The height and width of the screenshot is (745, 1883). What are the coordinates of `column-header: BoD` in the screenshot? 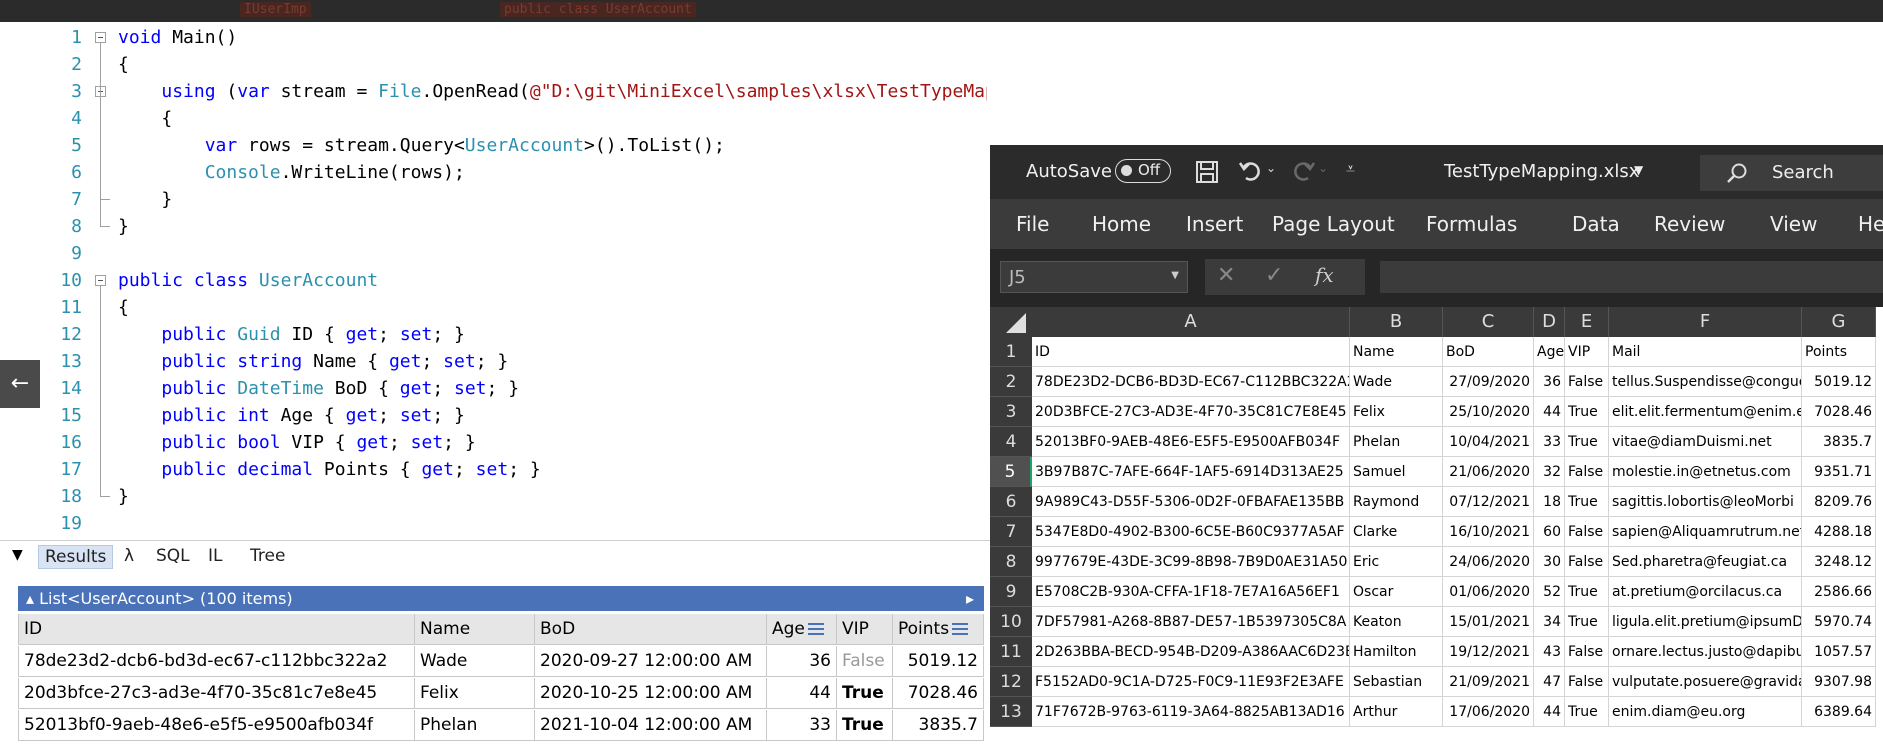 It's located at (651, 629).